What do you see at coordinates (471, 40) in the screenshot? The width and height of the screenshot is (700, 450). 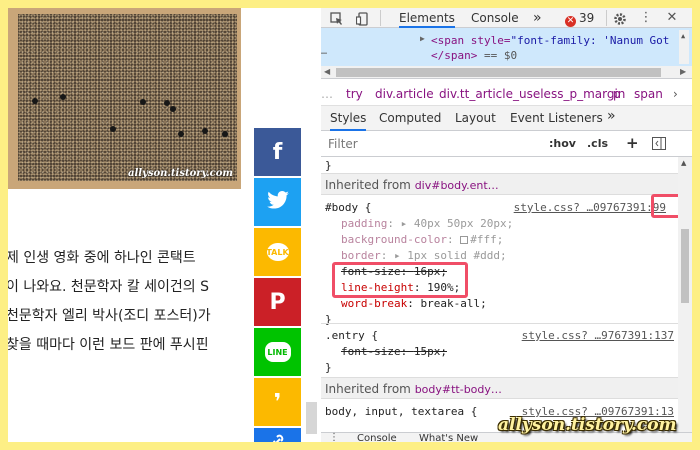 I see `dom-tag: <span style=` at bounding box center [471, 40].